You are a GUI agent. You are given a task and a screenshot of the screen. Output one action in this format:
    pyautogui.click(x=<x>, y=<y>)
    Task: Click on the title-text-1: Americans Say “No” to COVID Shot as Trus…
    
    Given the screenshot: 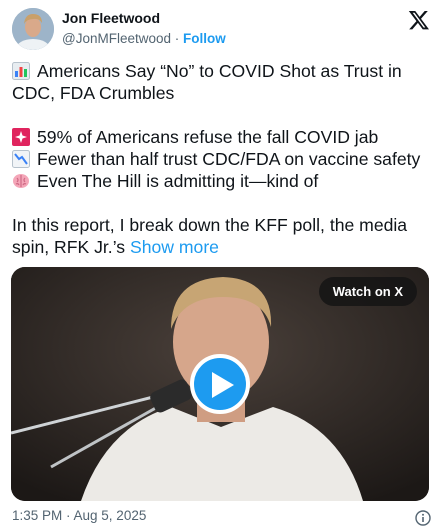 What is the action you would take?
    pyautogui.click(x=219, y=71)
    